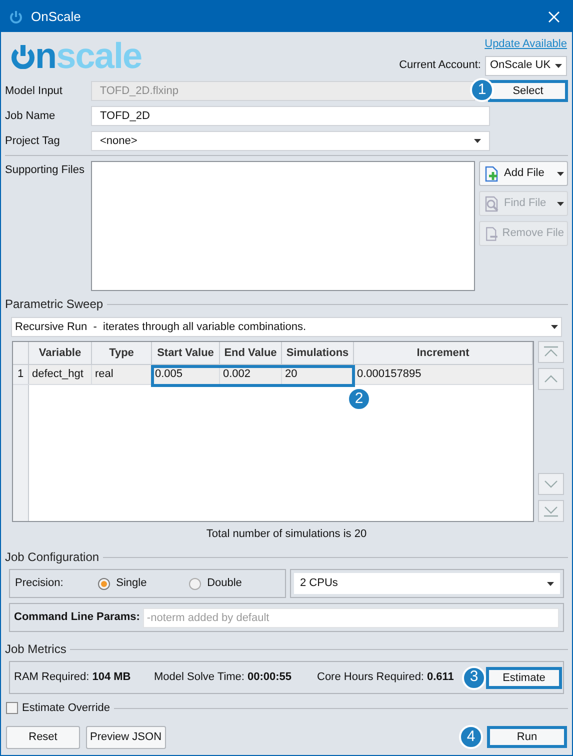  I want to click on estimate-button: Estimate, so click(524, 677).